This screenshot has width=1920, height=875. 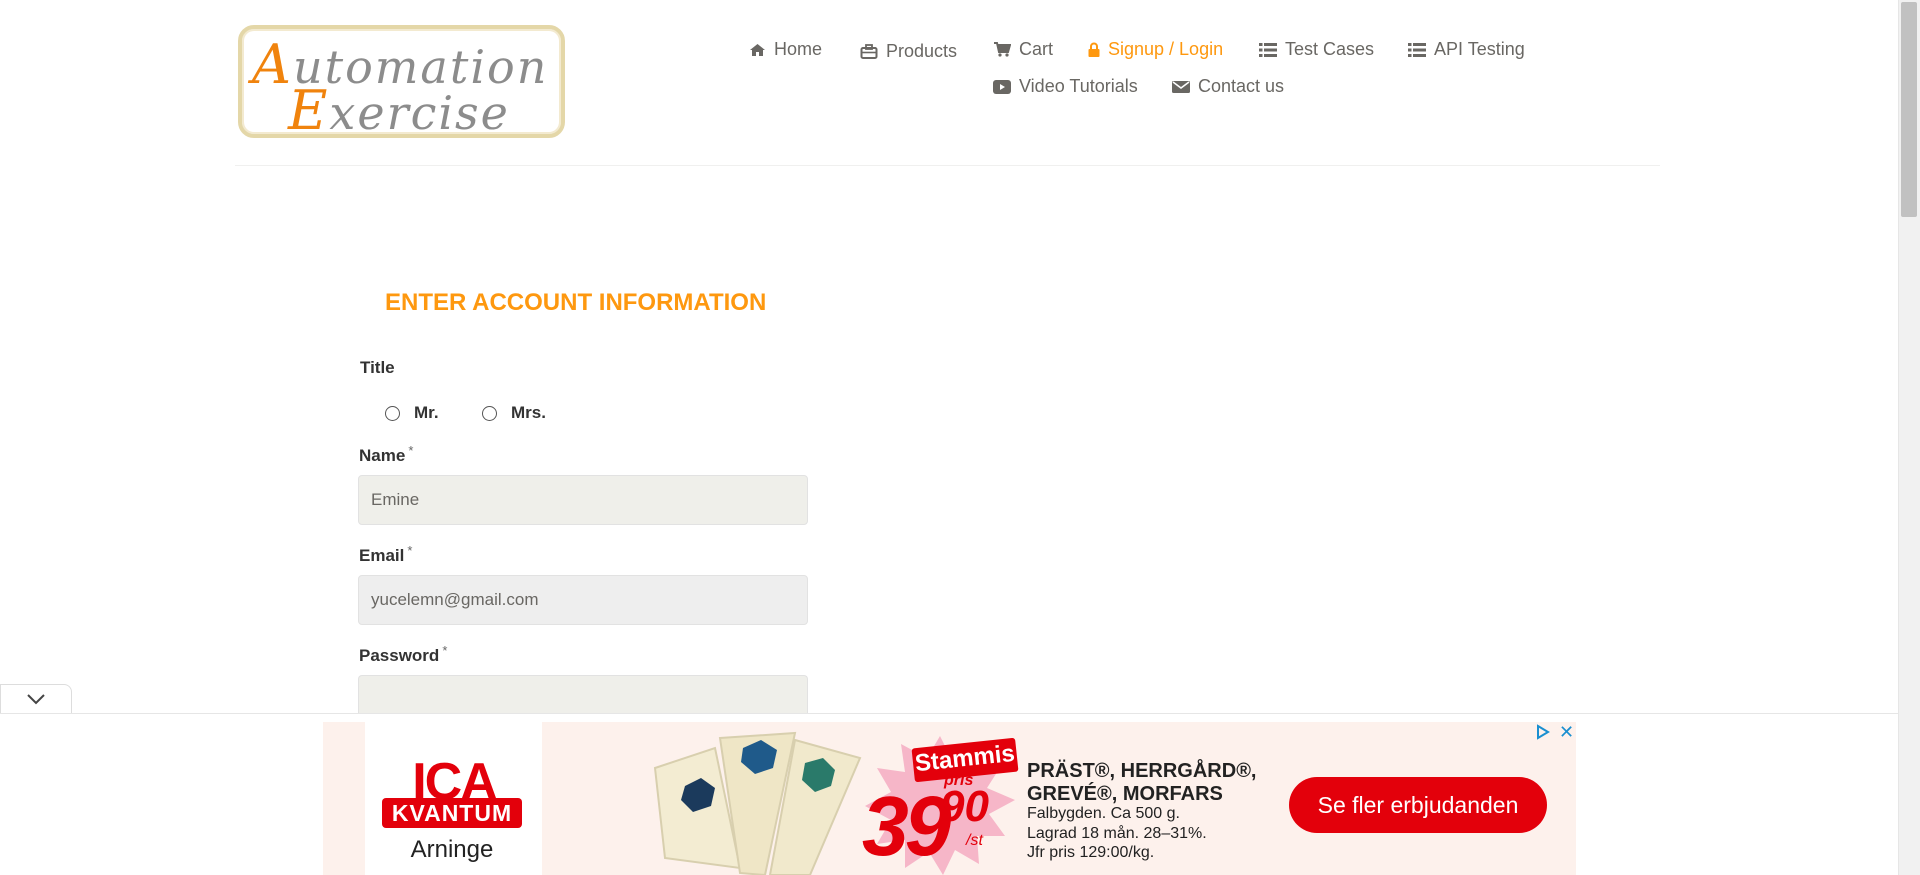 I want to click on title-mrs-radio, so click(x=489, y=413).